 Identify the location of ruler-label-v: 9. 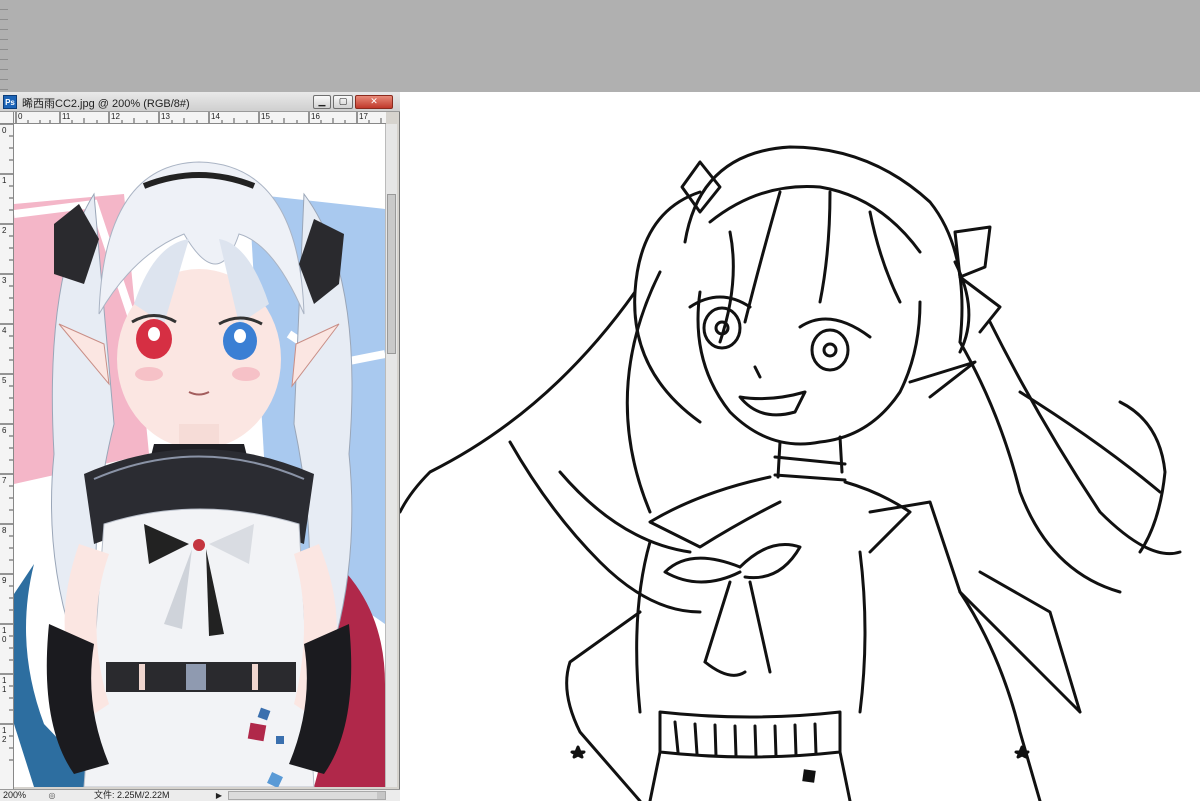
(4, 580).